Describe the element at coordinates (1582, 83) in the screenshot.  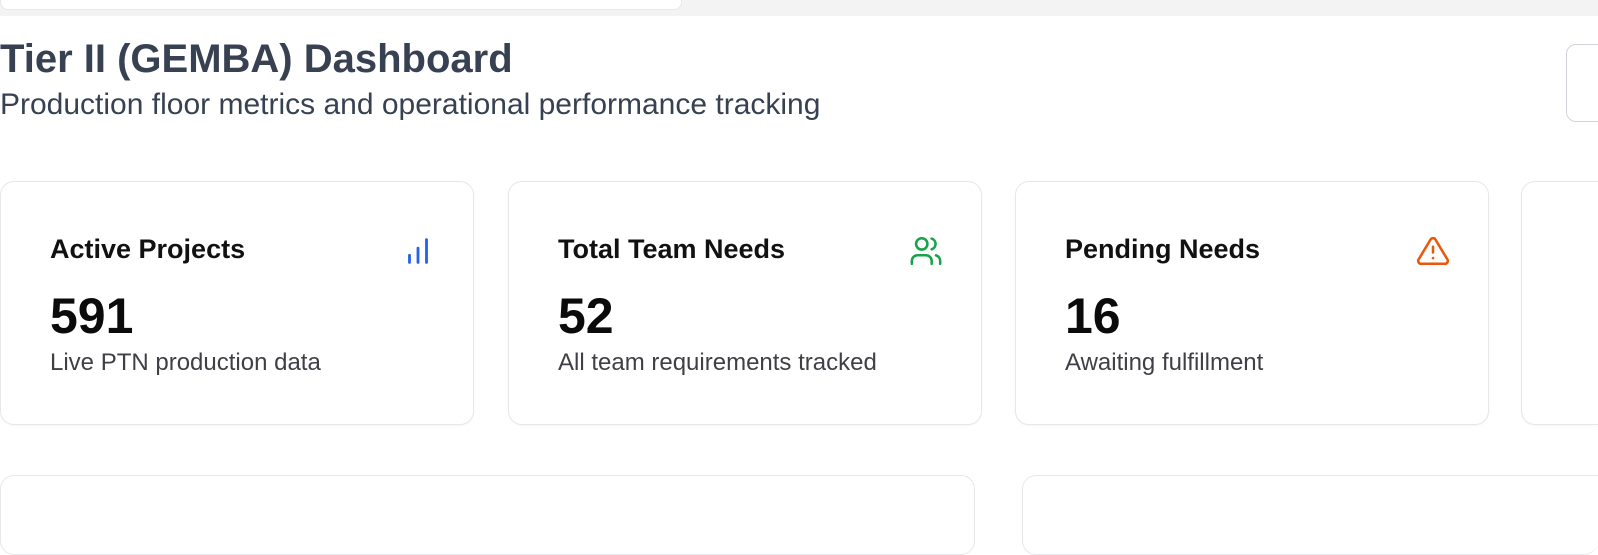
I see `header-action-button` at that location.